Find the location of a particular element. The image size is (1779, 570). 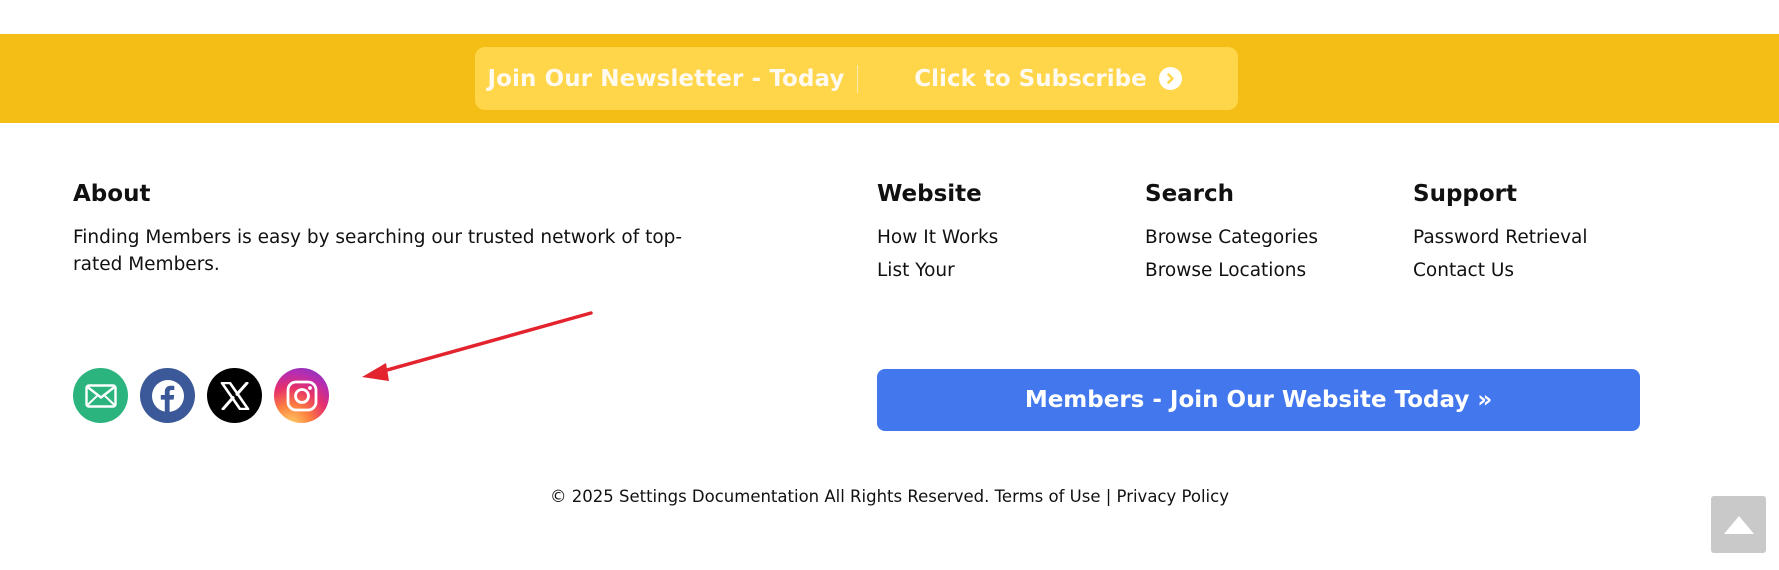

facebook-icon is located at coordinates (167, 395).